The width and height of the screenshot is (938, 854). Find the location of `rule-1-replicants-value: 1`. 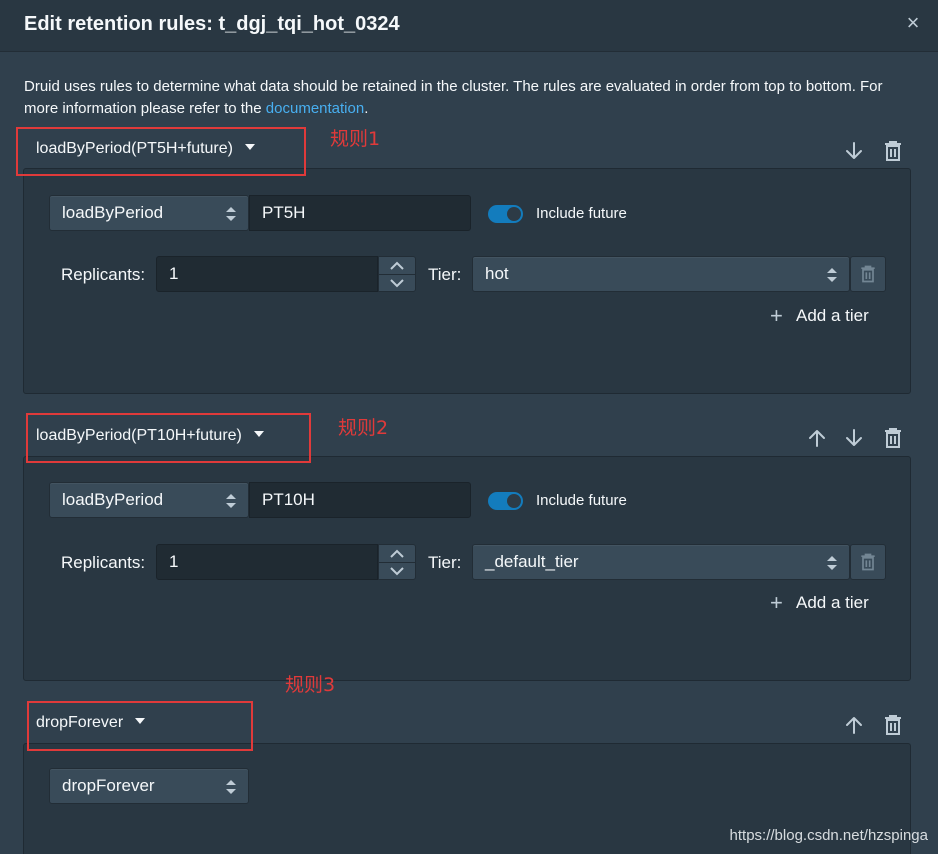

rule-1-replicants-value: 1 is located at coordinates (174, 273).